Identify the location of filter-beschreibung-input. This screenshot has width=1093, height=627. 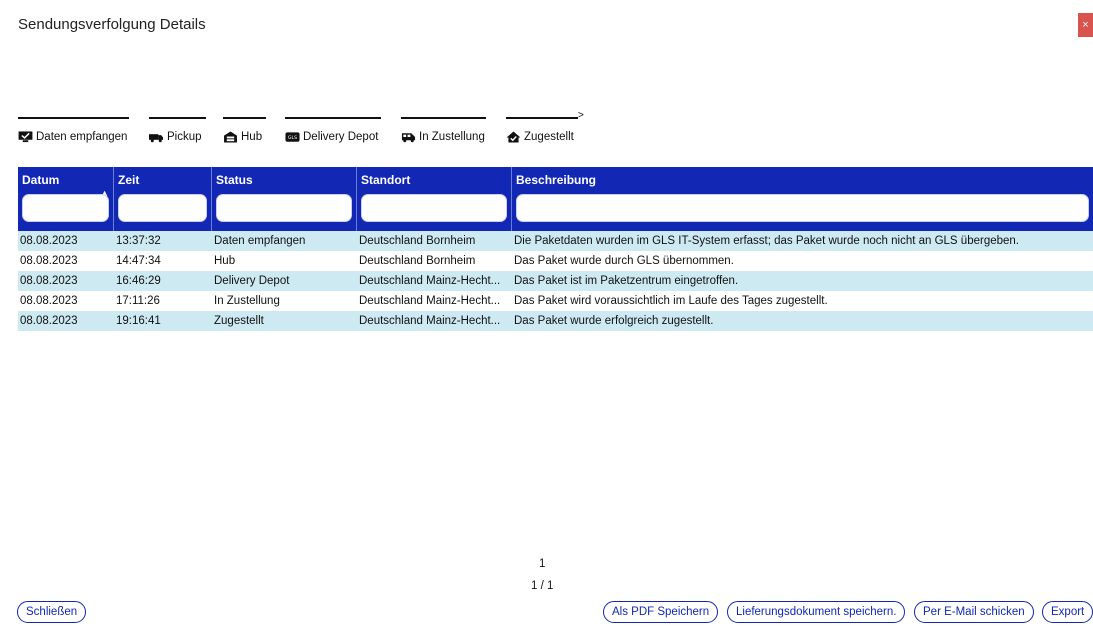
(802, 208).